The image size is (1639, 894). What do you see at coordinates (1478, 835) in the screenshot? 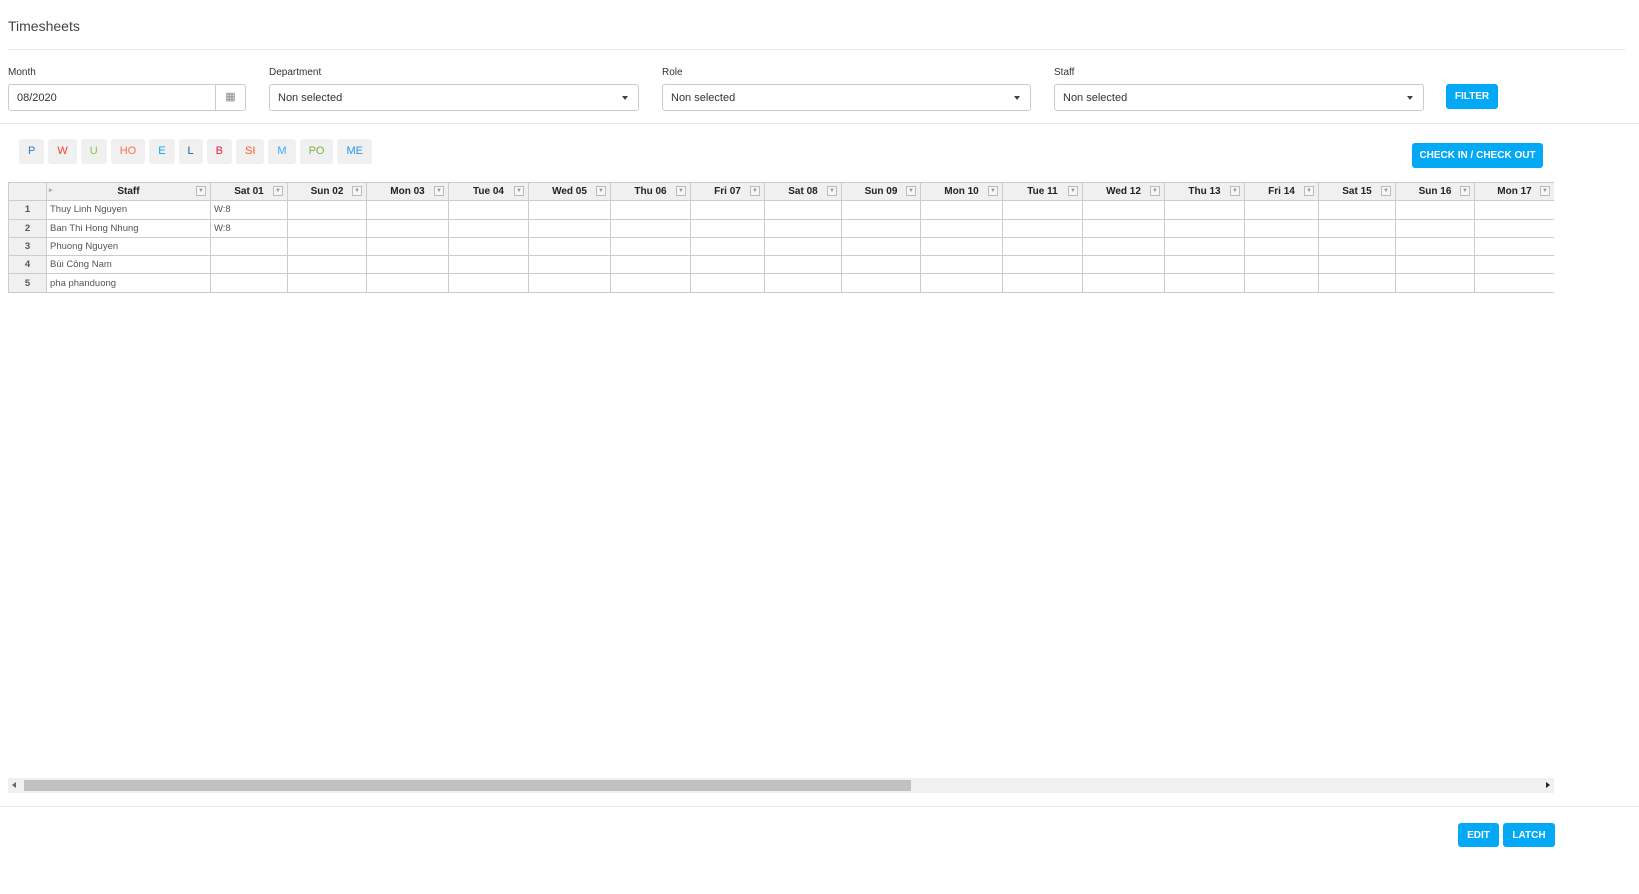
I see `edit-button: EDIT` at bounding box center [1478, 835].